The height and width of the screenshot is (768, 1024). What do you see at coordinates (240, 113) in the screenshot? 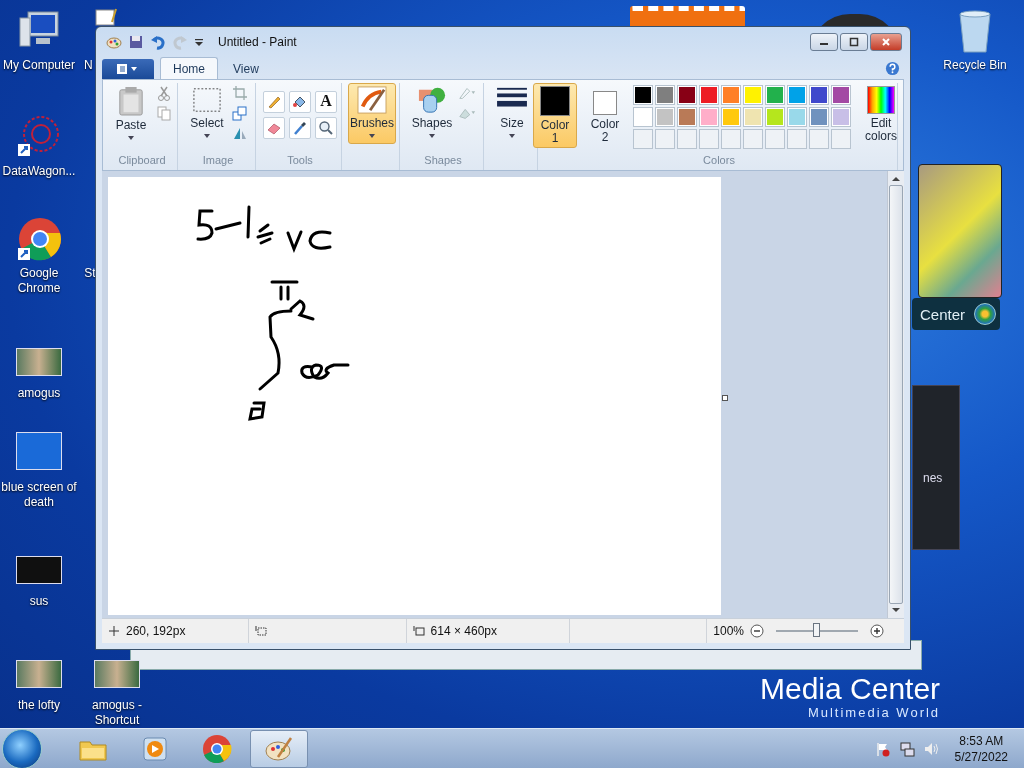
I see `resize-icon` at bounding box center [240, 113].